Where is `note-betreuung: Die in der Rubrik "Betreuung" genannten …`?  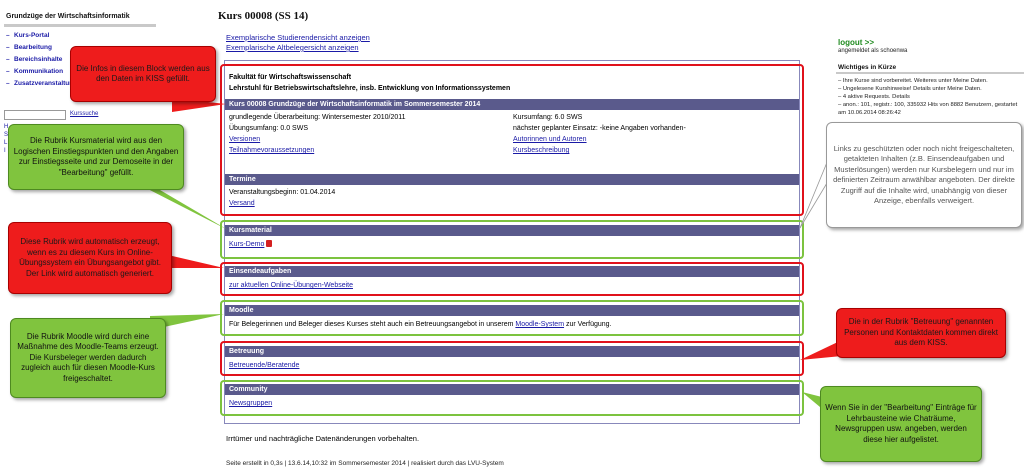
note-betreuung: Die in der Rubrik "Betreuung" genannten … is located at coordinates (921, 333).